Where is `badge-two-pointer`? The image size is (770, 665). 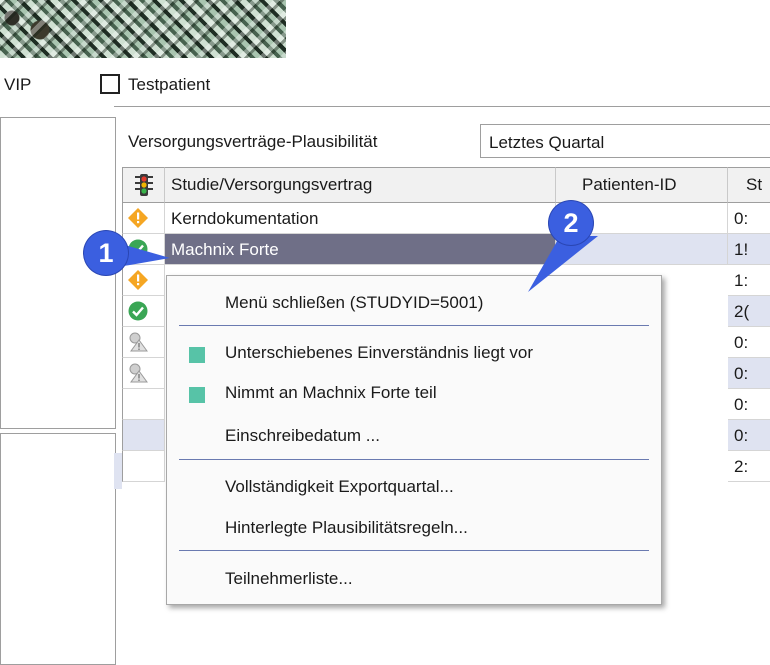 badge-two-pointer is located at coordinates (563, 264).